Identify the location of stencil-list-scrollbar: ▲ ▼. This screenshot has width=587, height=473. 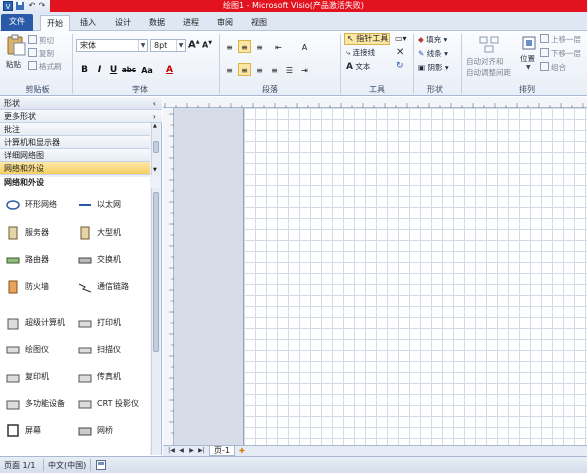
(155, 149).